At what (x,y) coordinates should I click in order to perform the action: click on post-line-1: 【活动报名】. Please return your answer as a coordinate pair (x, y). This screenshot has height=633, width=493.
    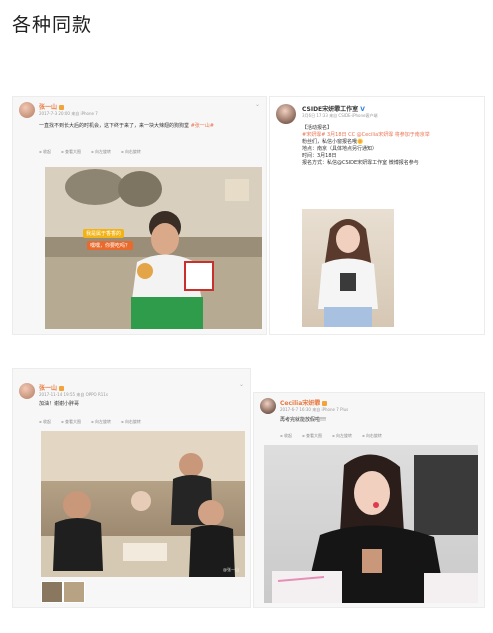
    Looking at the image, I should click on (317, 128).